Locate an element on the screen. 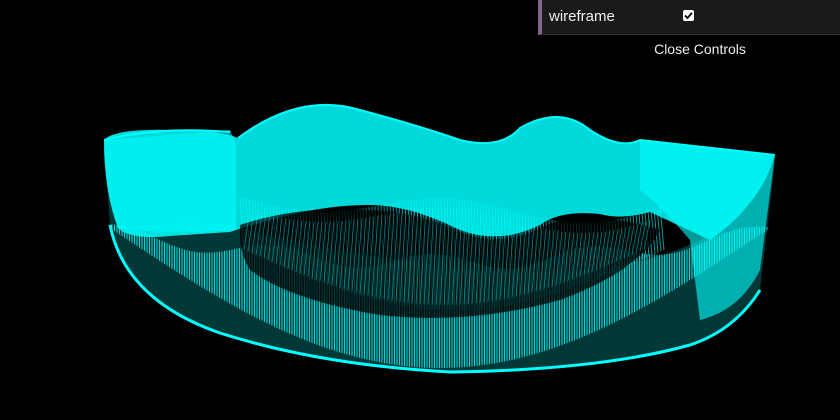  wireframe-control-row: wireframe is located at coordinates (689, 17).